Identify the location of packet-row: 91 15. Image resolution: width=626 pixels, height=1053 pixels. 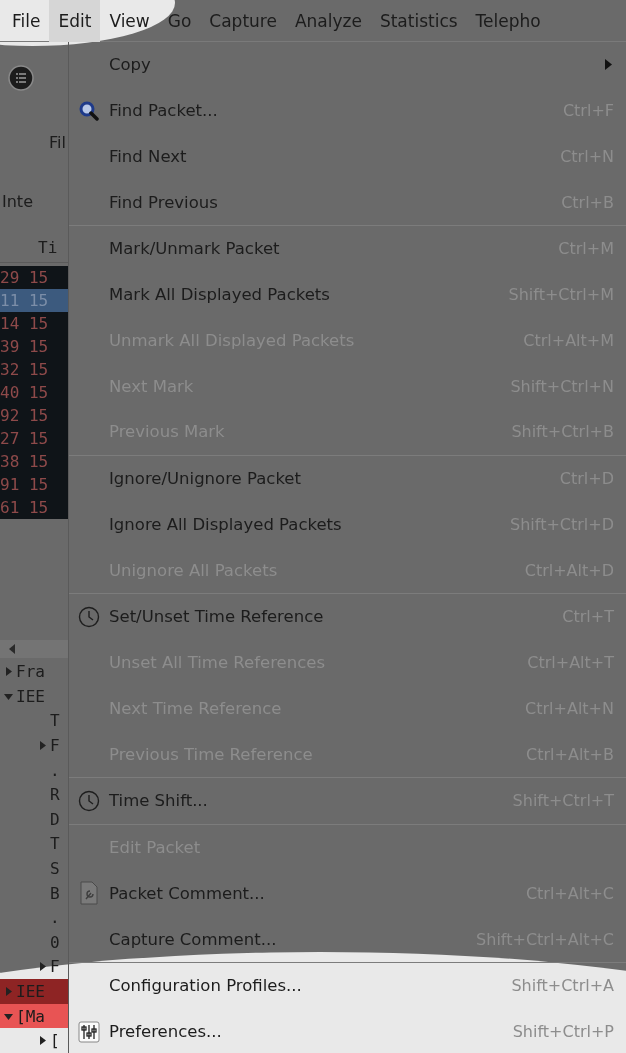
(34, 484).